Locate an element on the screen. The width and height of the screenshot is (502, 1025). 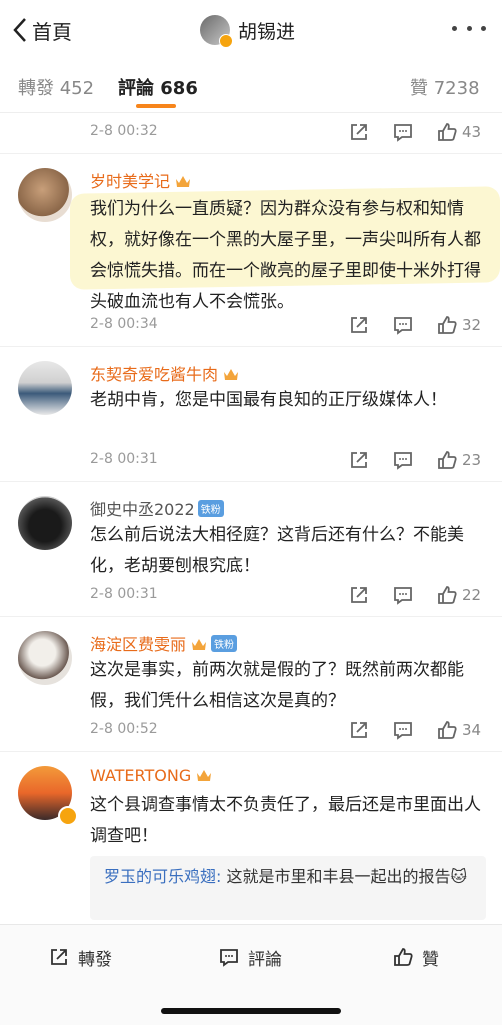
tab-like: 贊 7238 is located at coordinates (445, 87).